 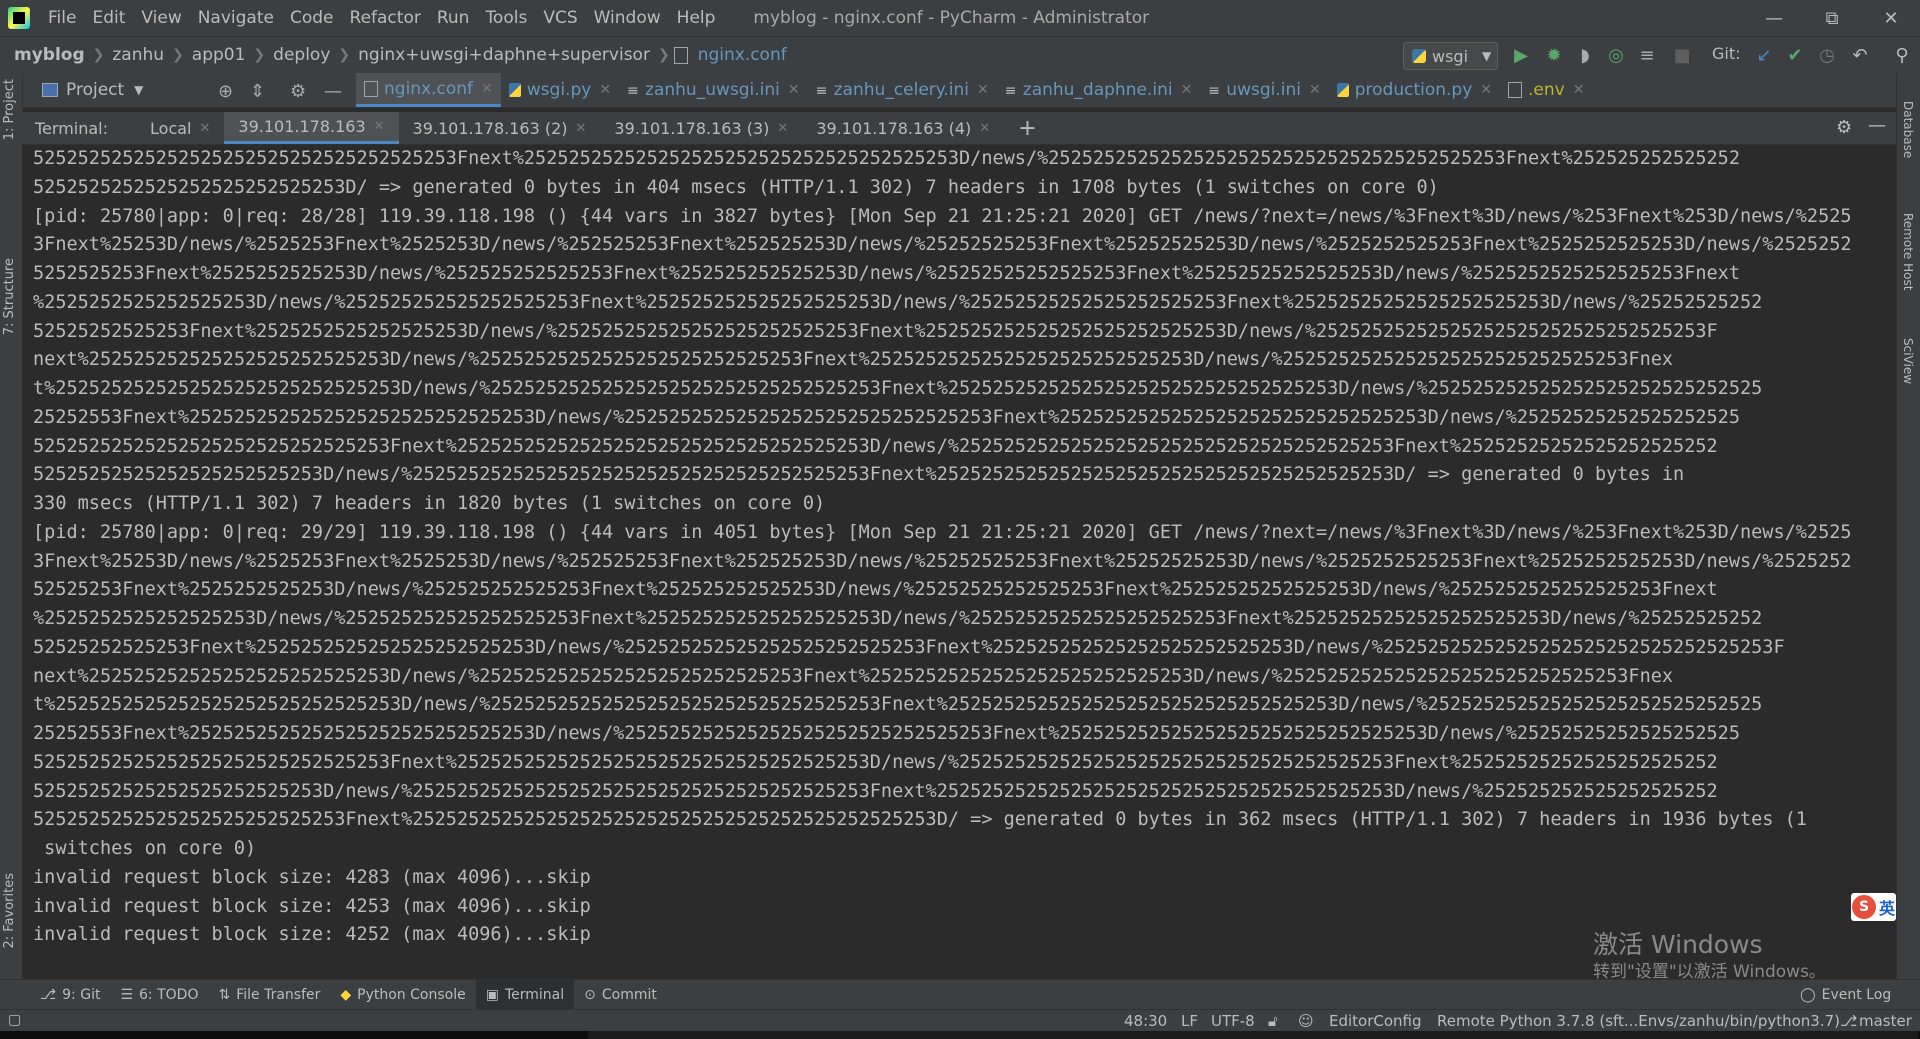 What do you see at coordinates (301, 55) in the screenshot?
I see `breadcrumb-deploy: deploy` at bounding box center [301, 55].